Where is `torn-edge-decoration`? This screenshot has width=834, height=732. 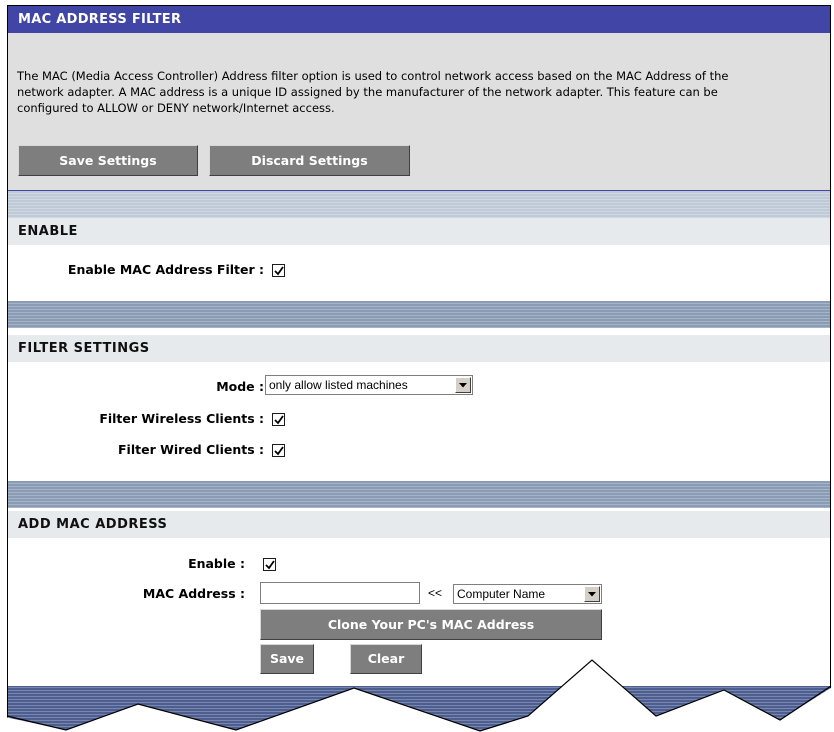 torn-edge-decoration is located at coordinates (417, 695).